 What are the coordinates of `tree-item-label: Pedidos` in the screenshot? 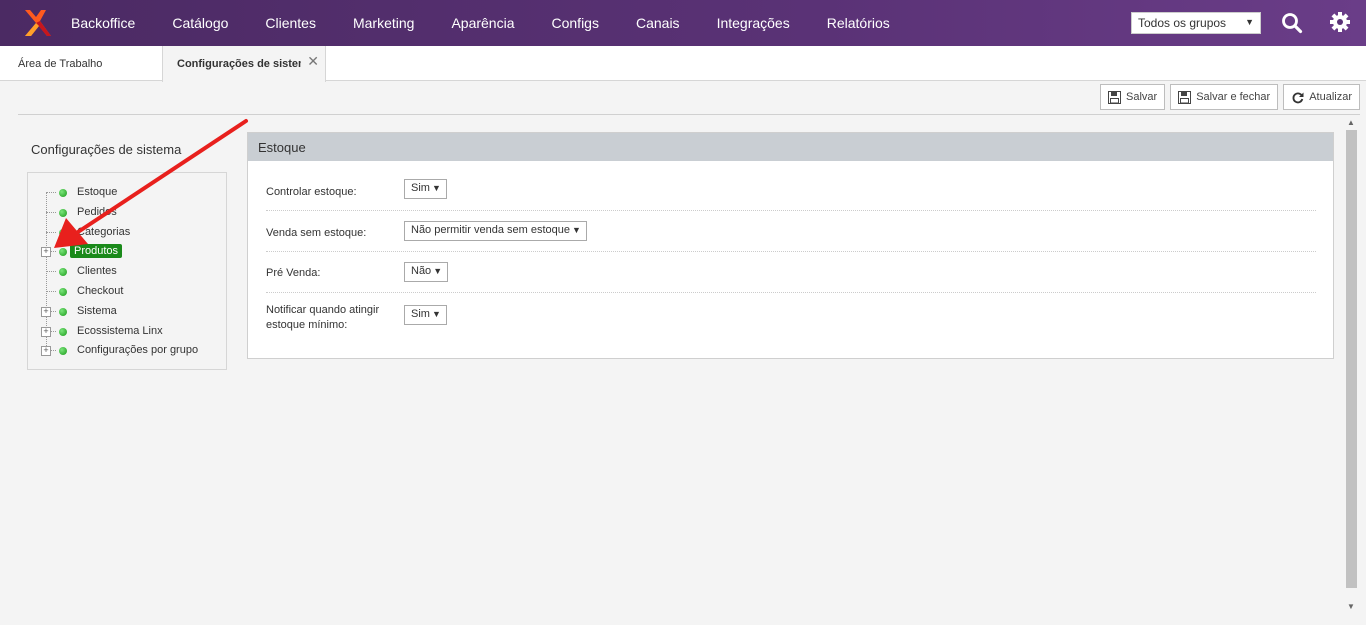 It's located at (97, 211).